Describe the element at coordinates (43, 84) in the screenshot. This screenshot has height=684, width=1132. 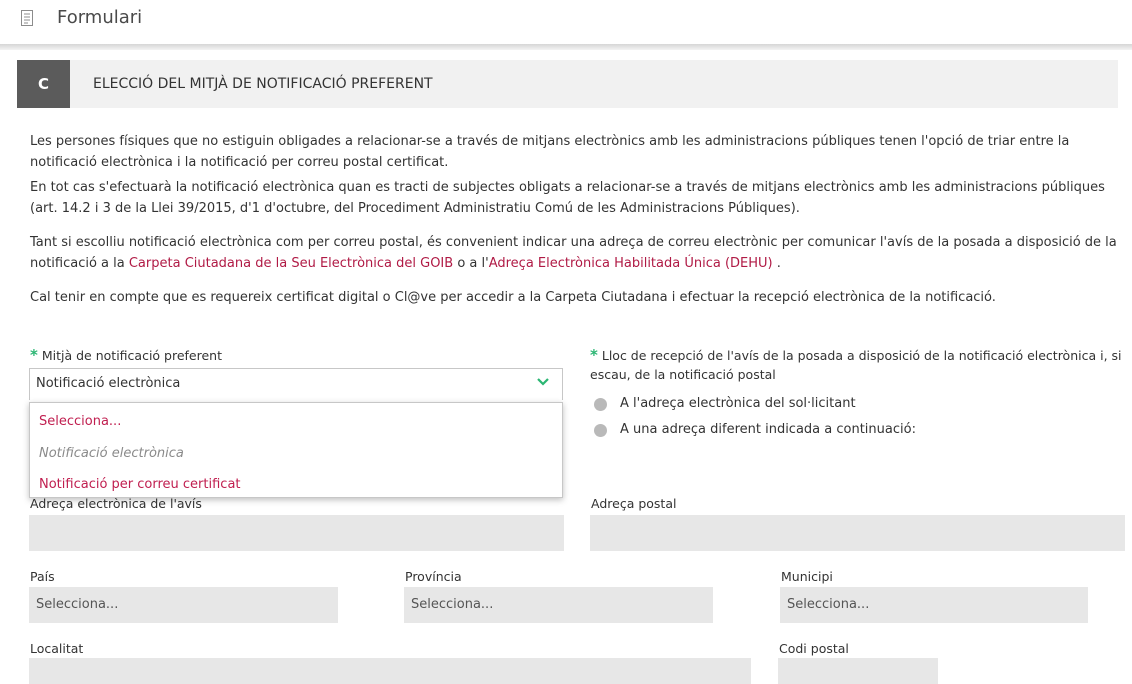
I see `section-letter: C` at that location.